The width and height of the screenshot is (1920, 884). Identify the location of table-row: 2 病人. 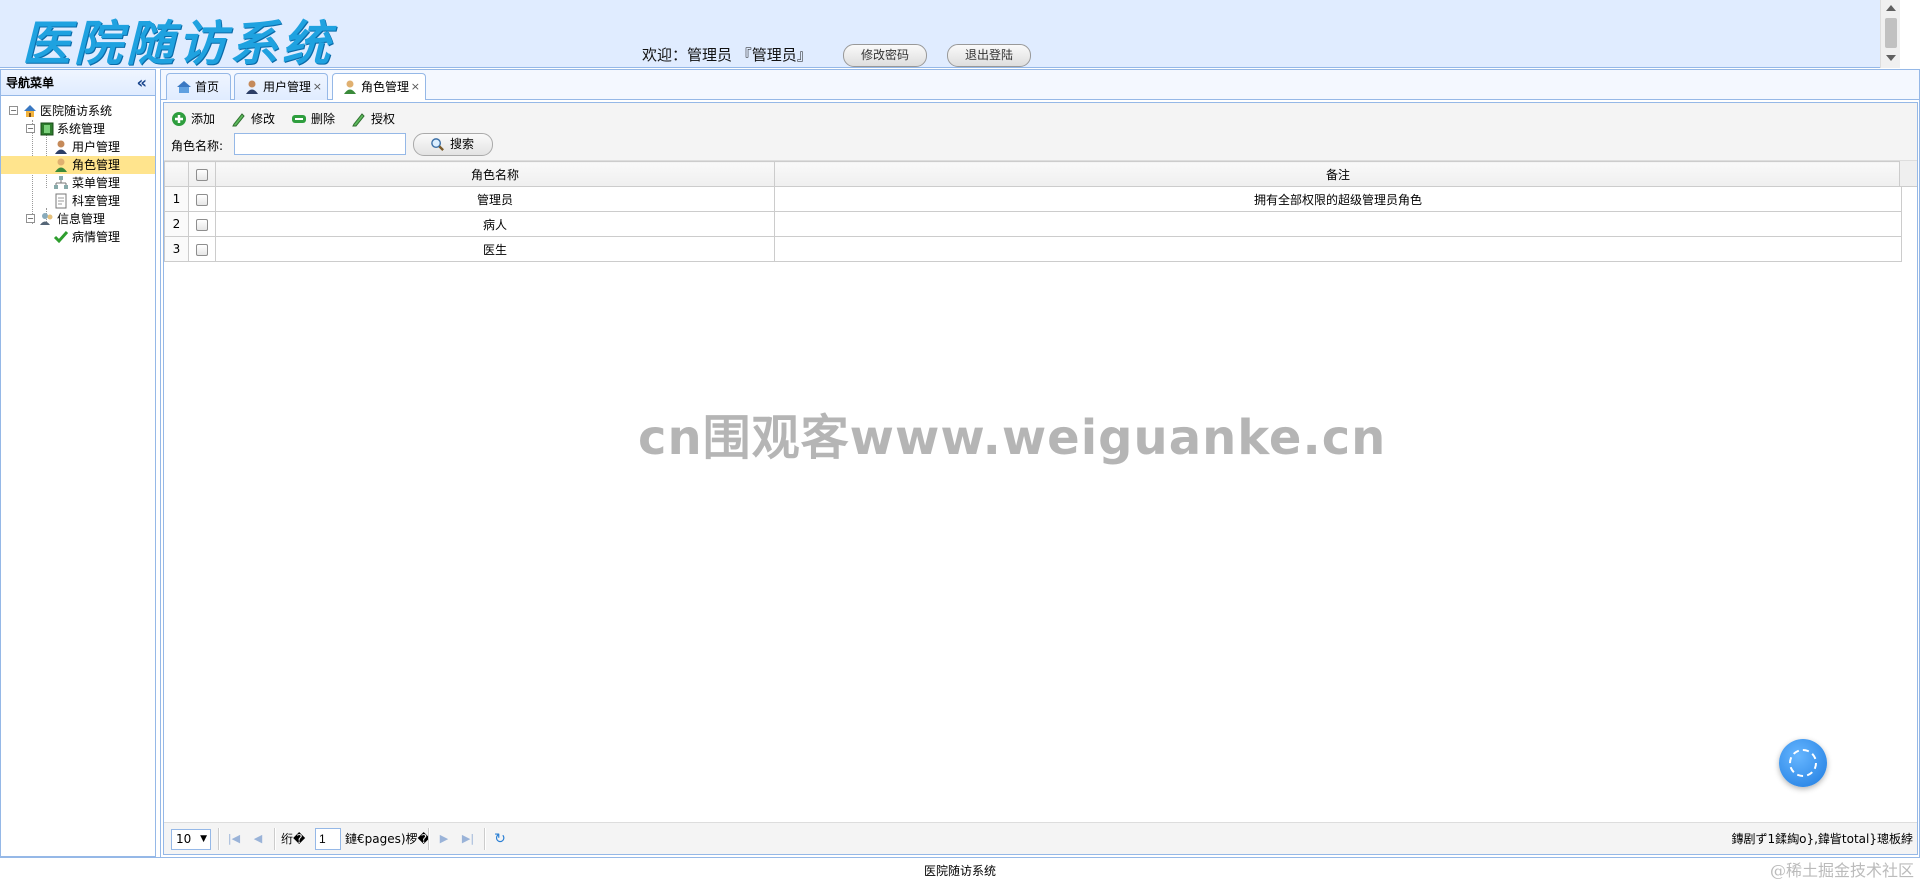
(1033, 224).